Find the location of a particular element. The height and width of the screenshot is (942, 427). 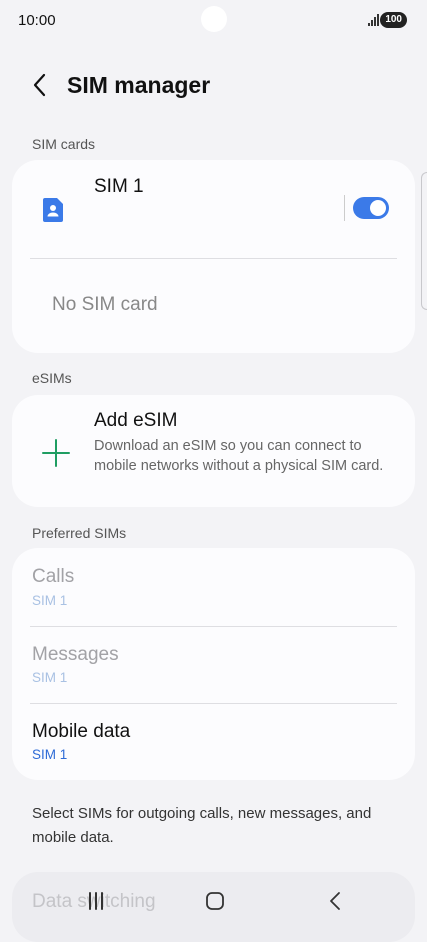

nav-back-button is located at coordinates (336, 901).